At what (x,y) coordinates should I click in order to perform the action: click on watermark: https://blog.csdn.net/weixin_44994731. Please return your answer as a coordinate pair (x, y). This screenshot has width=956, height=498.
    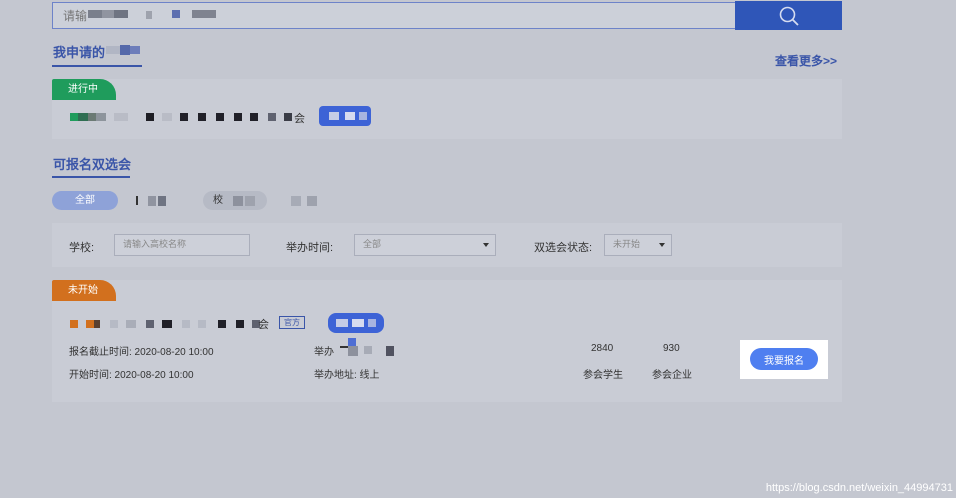
    Looking at the image, I should click on (859, 488).